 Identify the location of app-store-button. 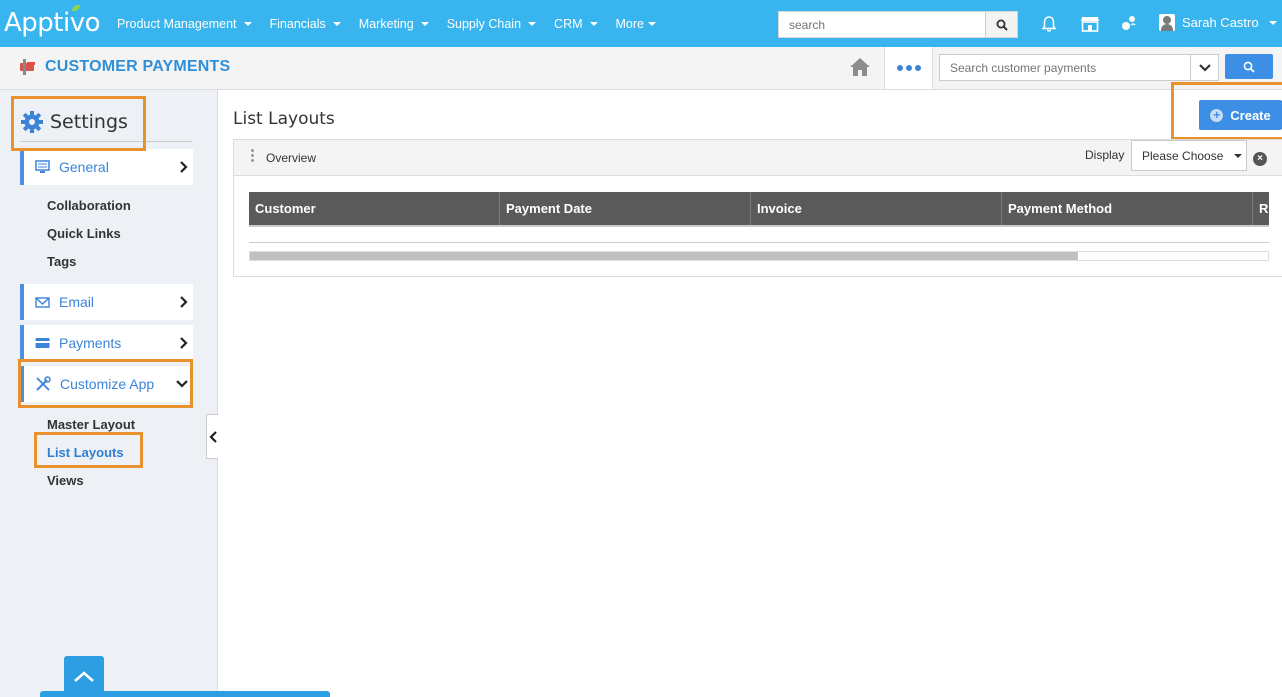
(1090, 24).